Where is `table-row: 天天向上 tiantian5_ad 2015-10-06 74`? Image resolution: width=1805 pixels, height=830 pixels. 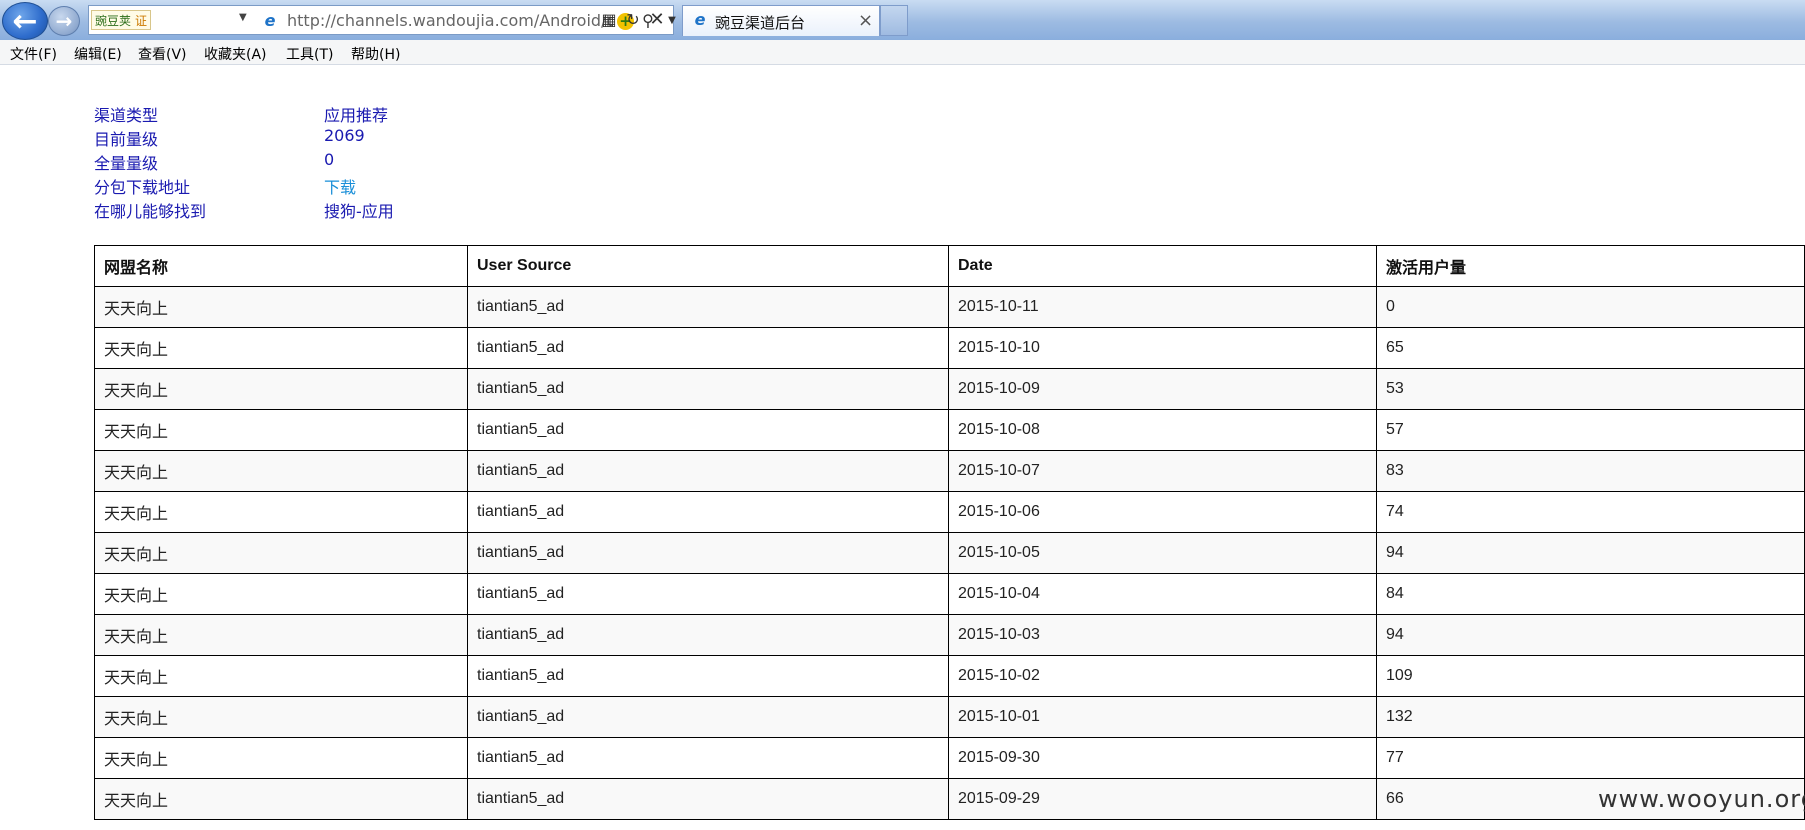 table-row: 天天向上 tiantian5_ad 2015-10-06 74 is located at coordinates (949, 512).